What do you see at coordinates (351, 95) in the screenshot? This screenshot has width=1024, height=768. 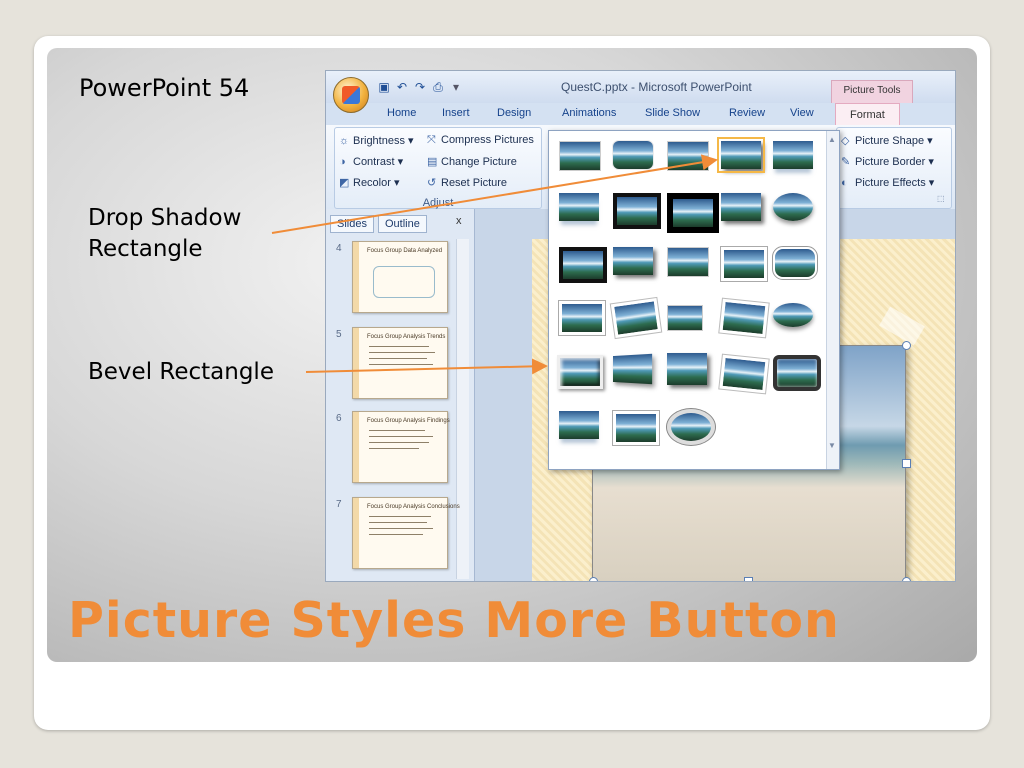 I see `office-logo-icon` at bounding box center [351, 95].